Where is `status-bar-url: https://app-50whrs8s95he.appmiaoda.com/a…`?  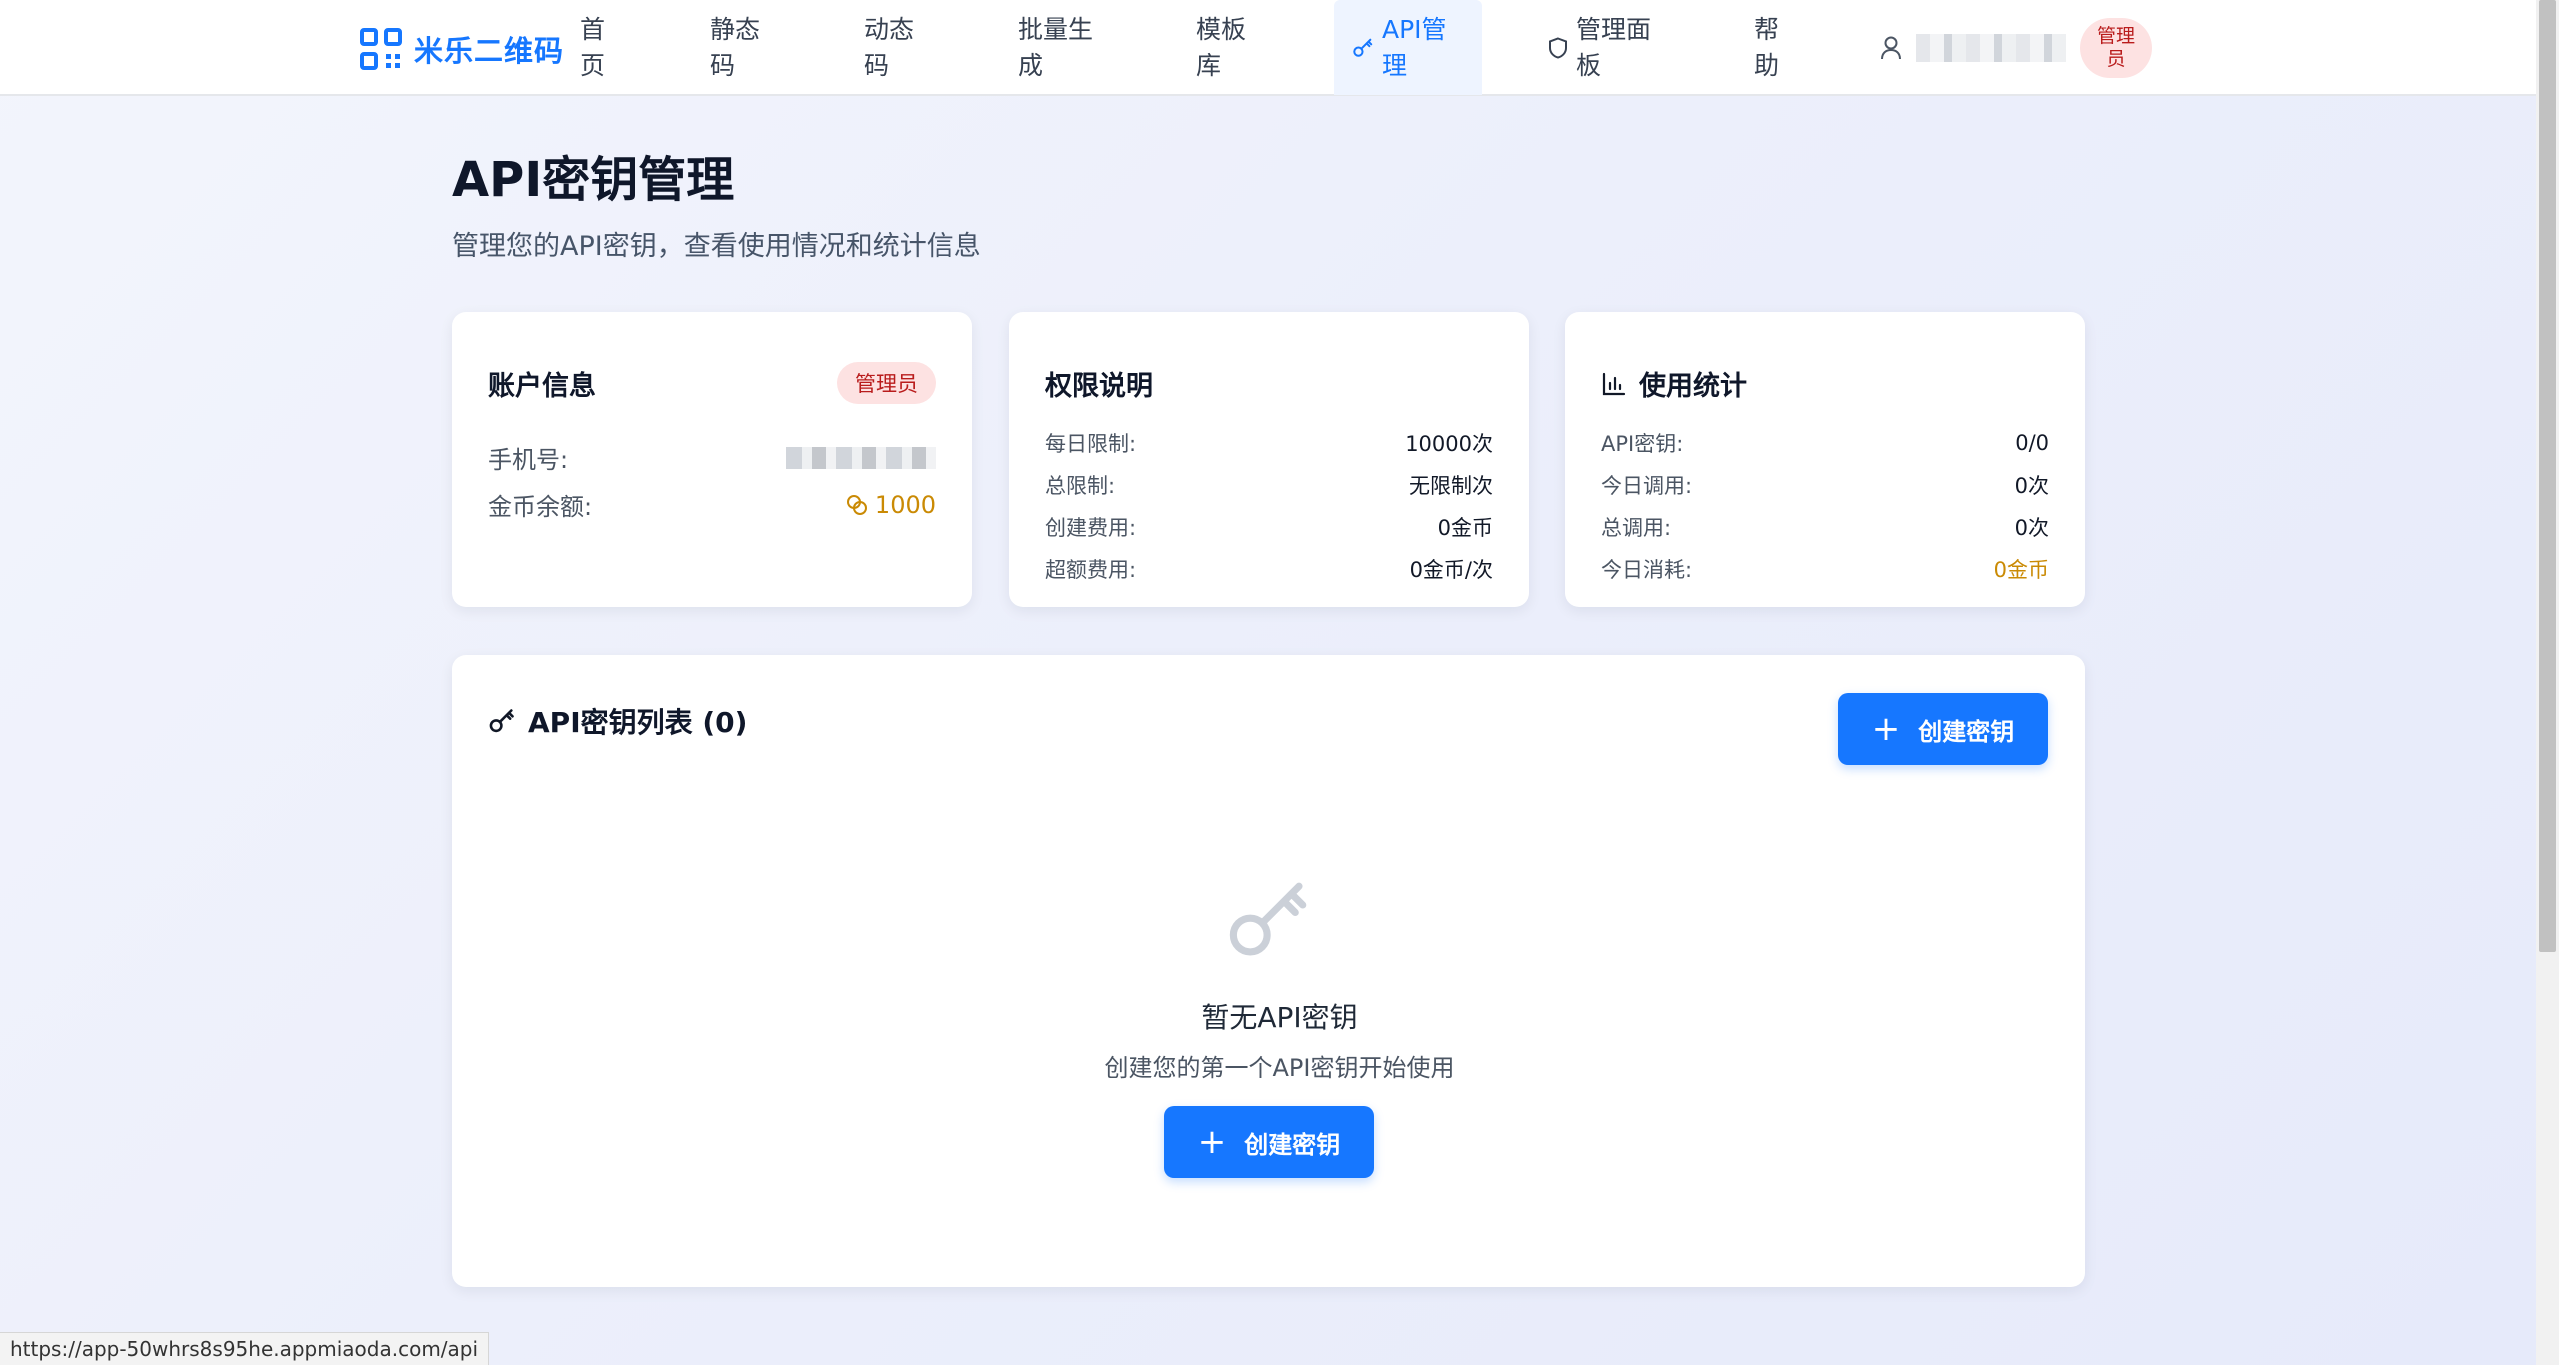 status-bar-url: https://app-50whrs8s95he.appmiaoda.com/a… is located at coordinates (245, 1348).